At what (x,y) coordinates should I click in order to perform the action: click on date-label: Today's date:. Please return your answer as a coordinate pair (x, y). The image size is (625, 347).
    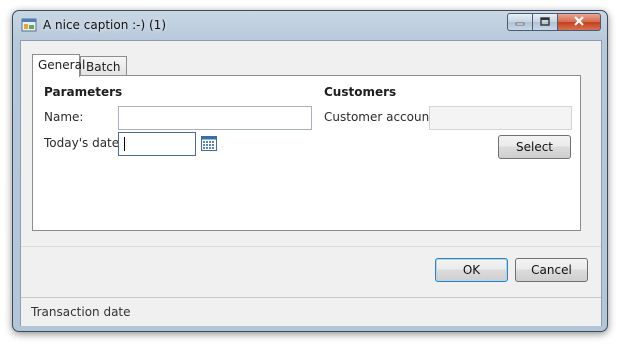
    Looking at the image, I should click on (84, 143).